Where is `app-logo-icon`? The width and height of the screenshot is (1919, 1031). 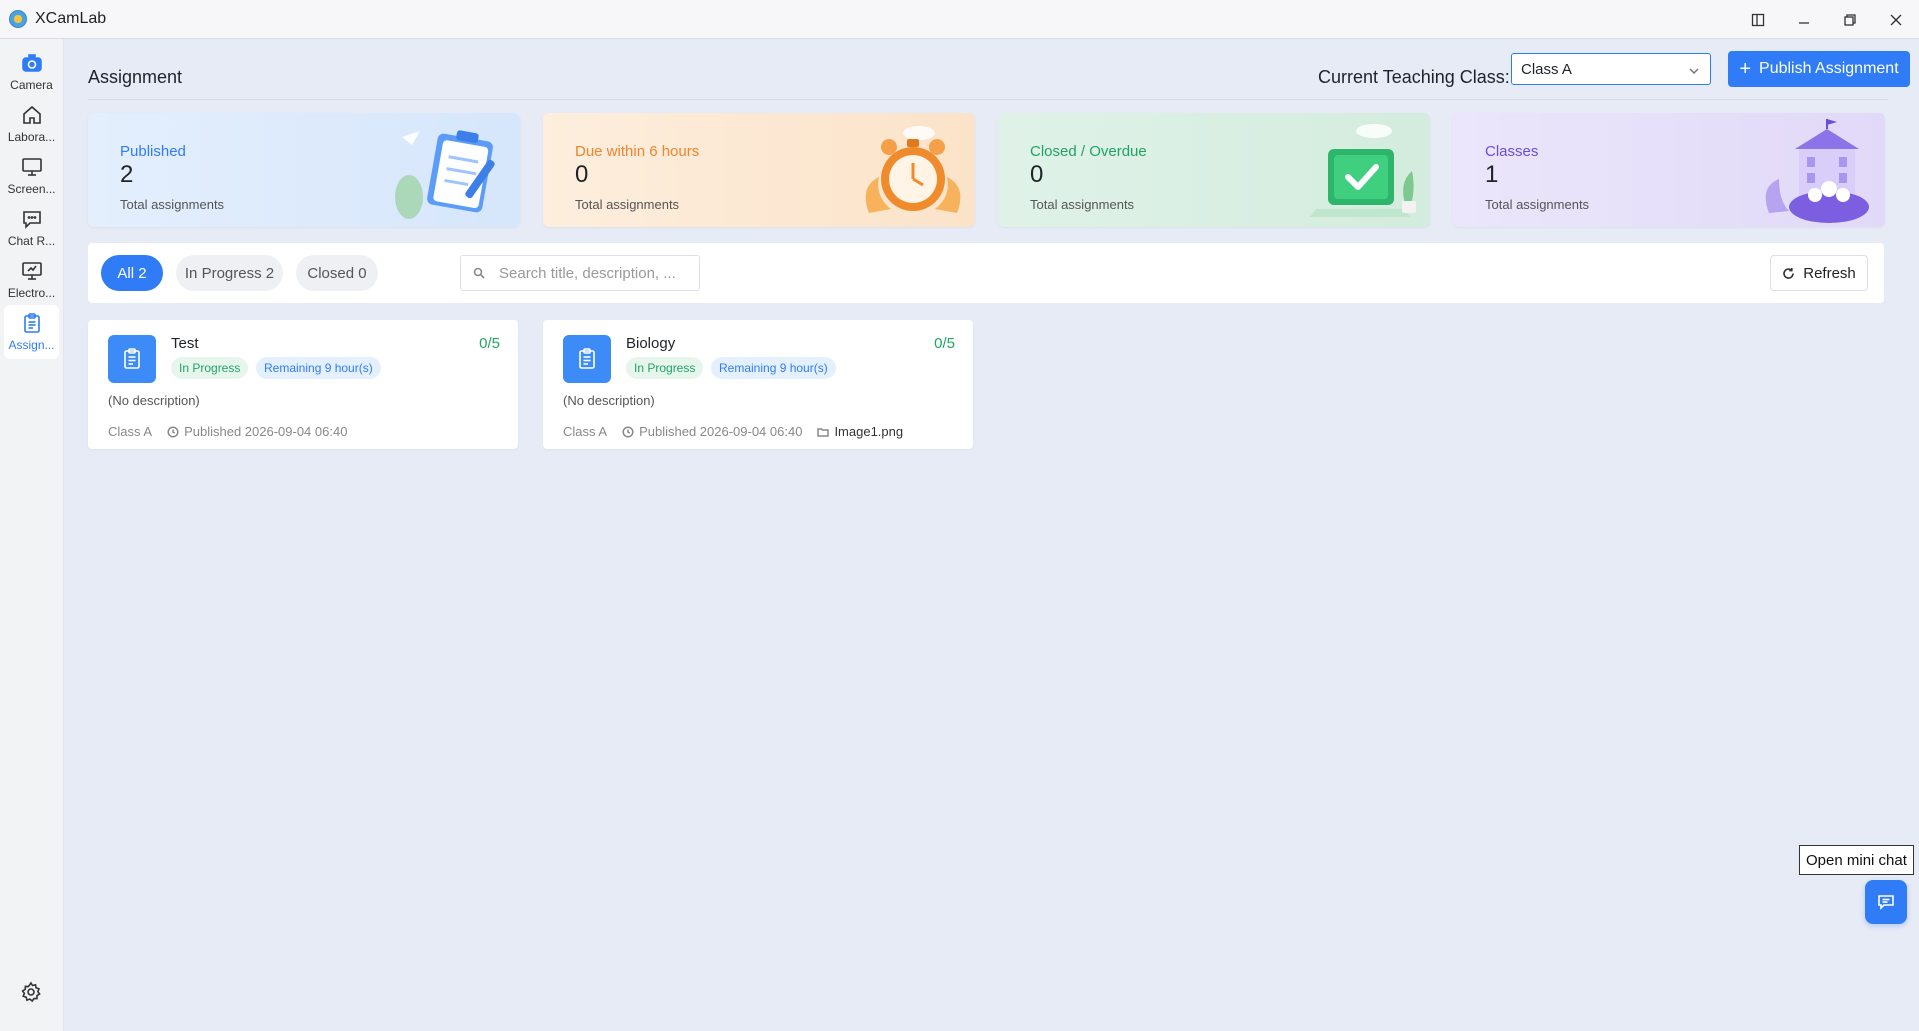 app-logo-icon is located at coordinates (18, 19).